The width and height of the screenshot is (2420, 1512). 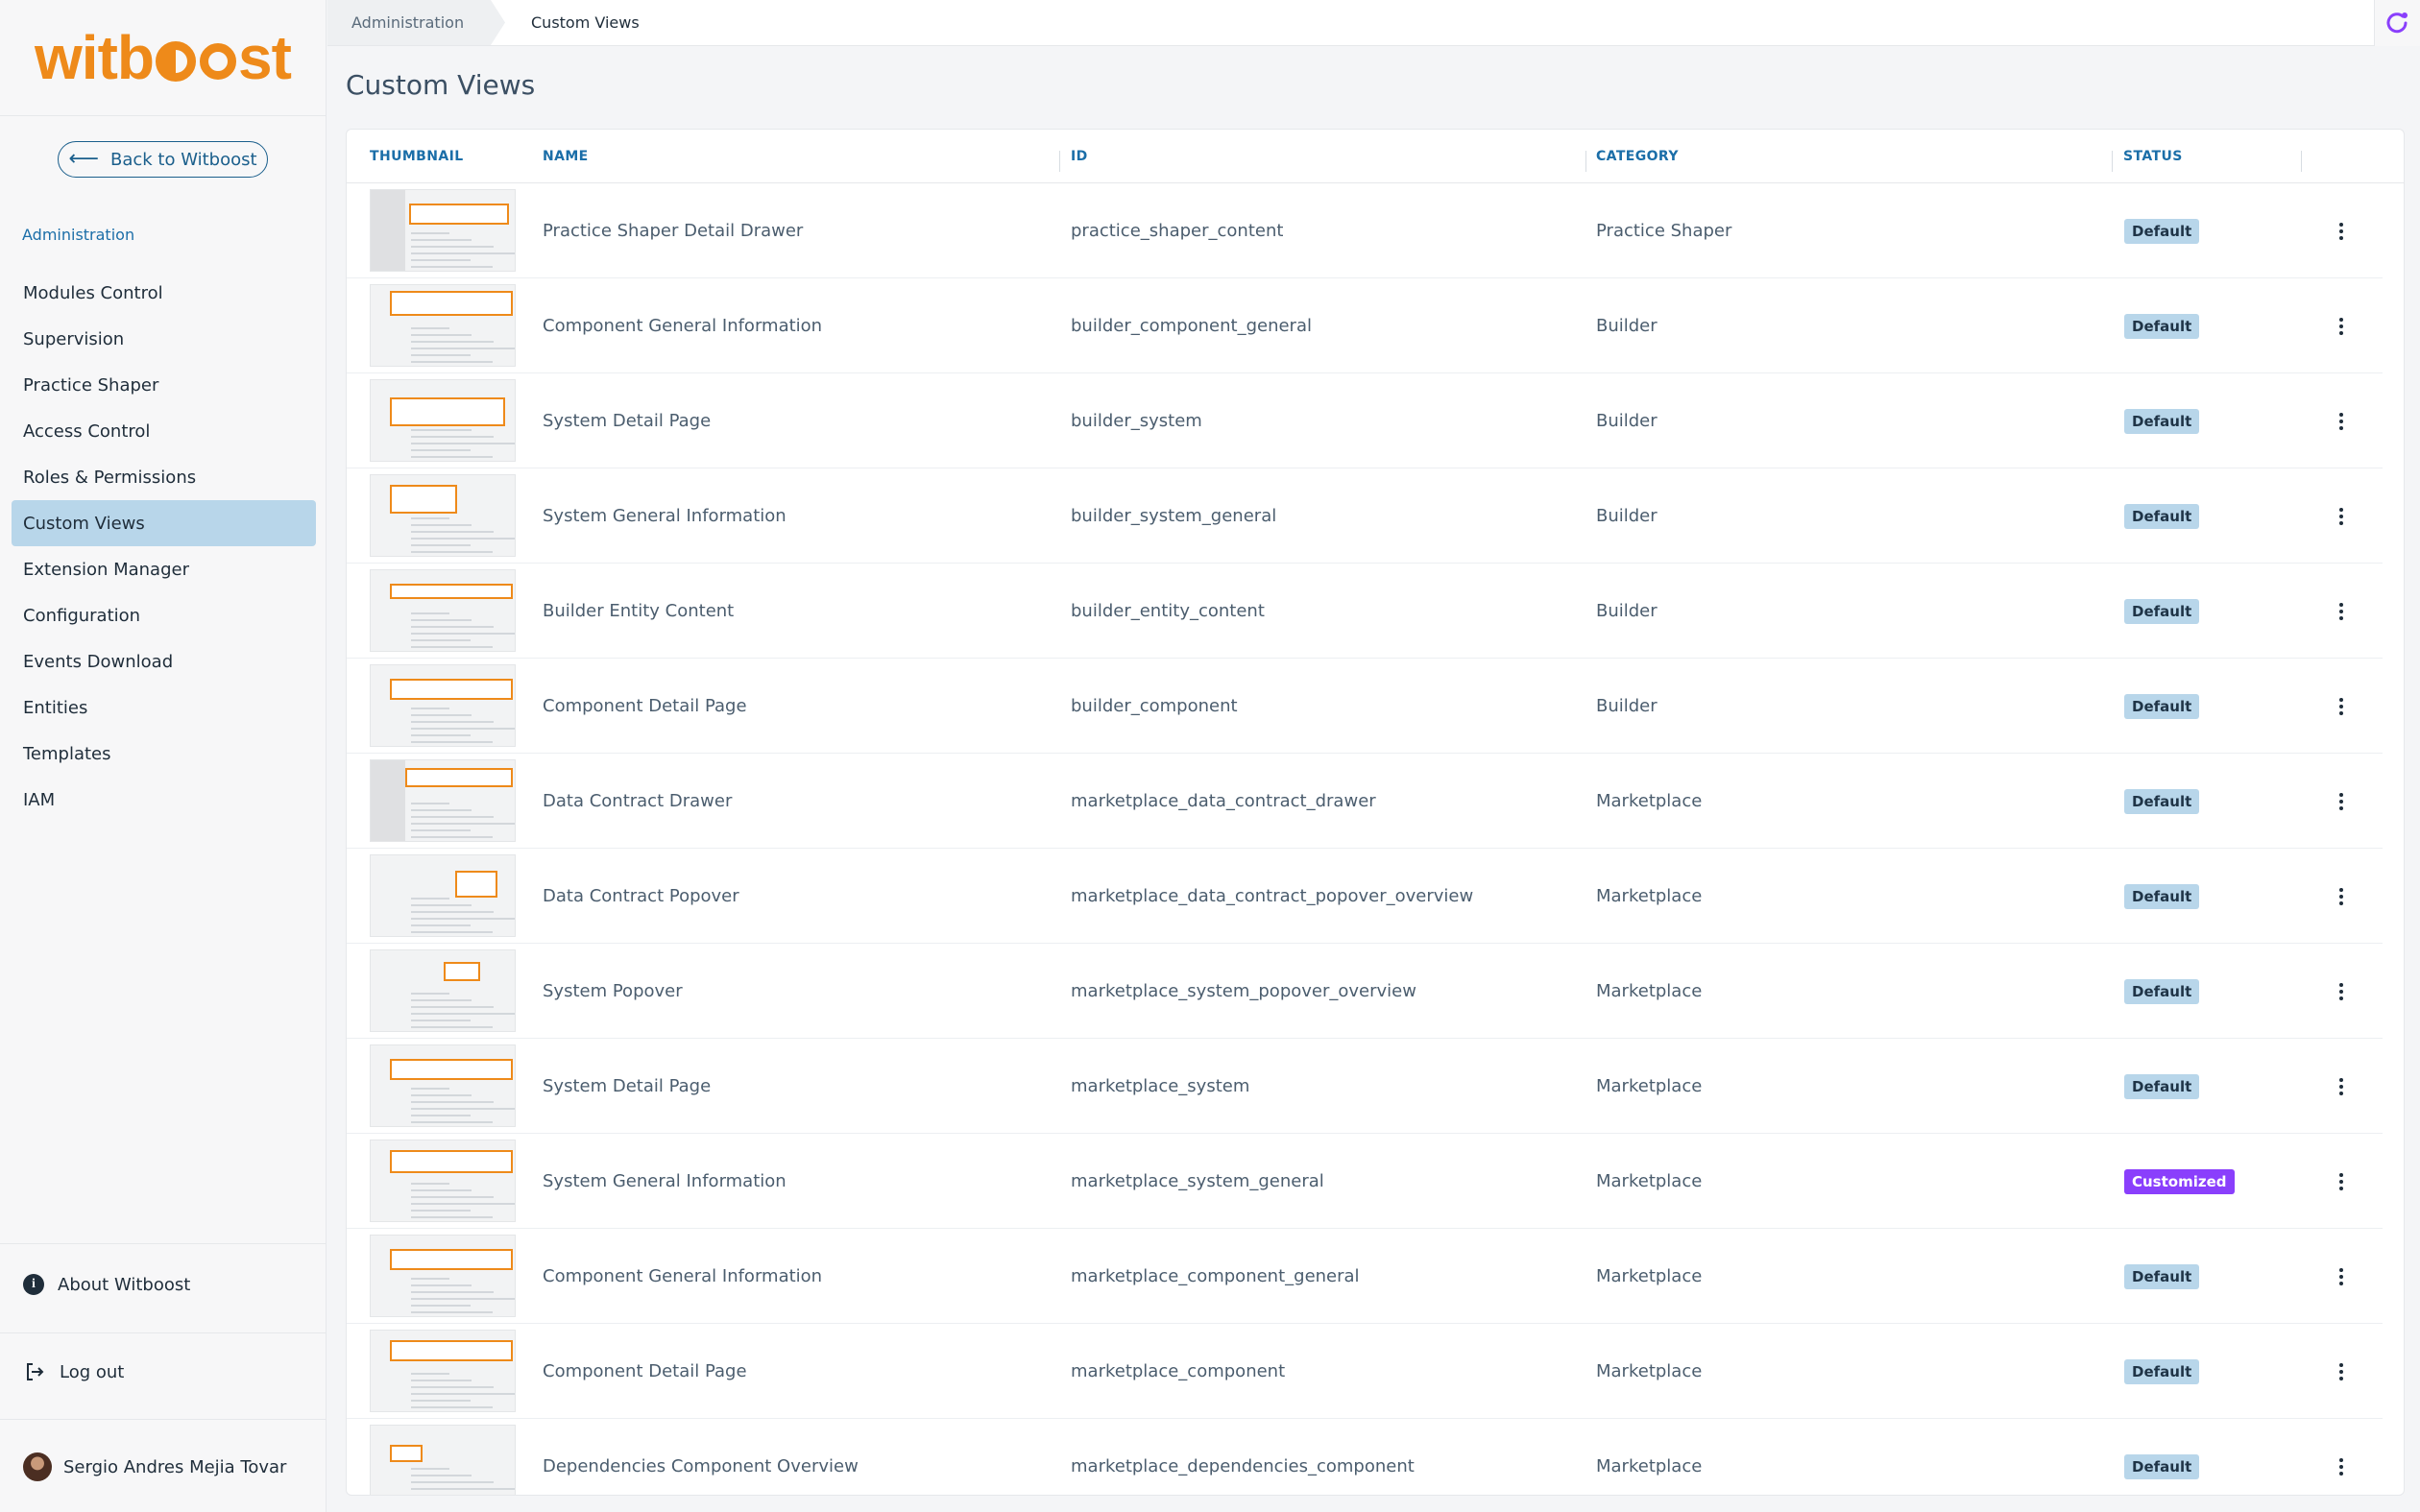 I want to click on back-to-witboost-button: ⟵ Back to Witboost, so click(x=163, y=159).